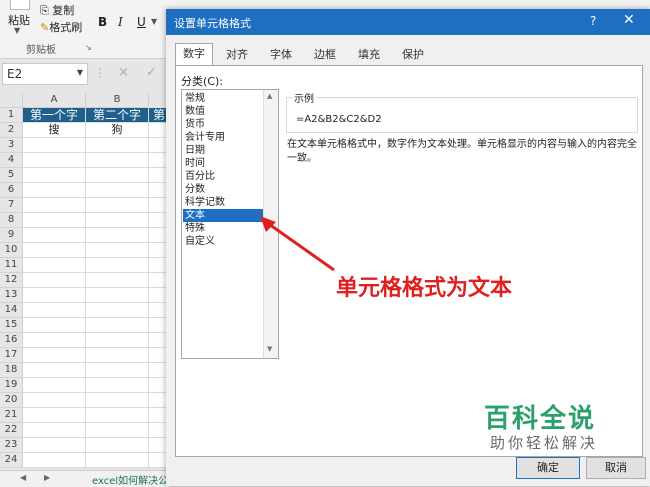 This screenshot has width=650, height=487. I want to click on column-header-a: A, so click(54, 100).